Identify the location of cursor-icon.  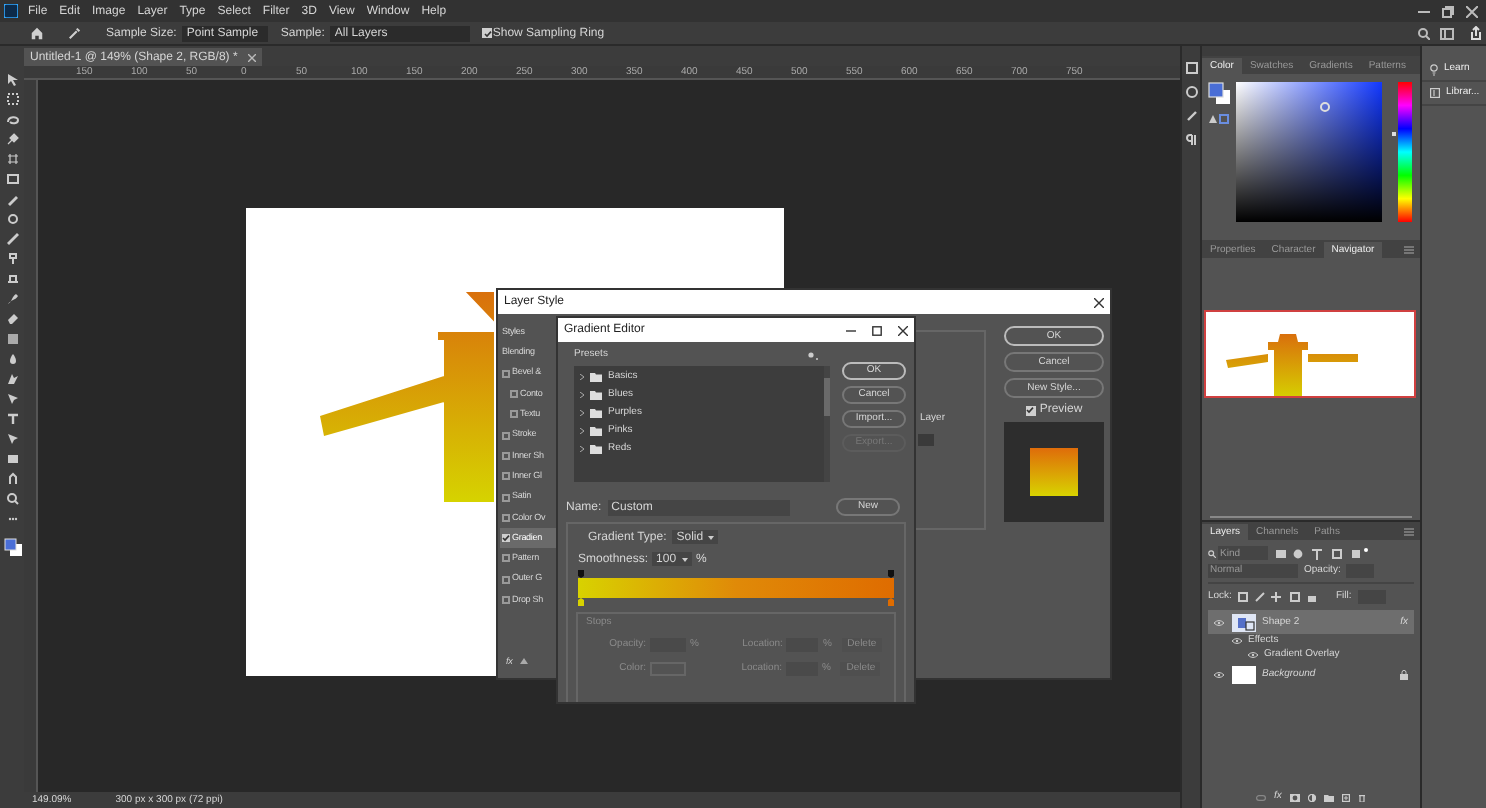
(12, 439).